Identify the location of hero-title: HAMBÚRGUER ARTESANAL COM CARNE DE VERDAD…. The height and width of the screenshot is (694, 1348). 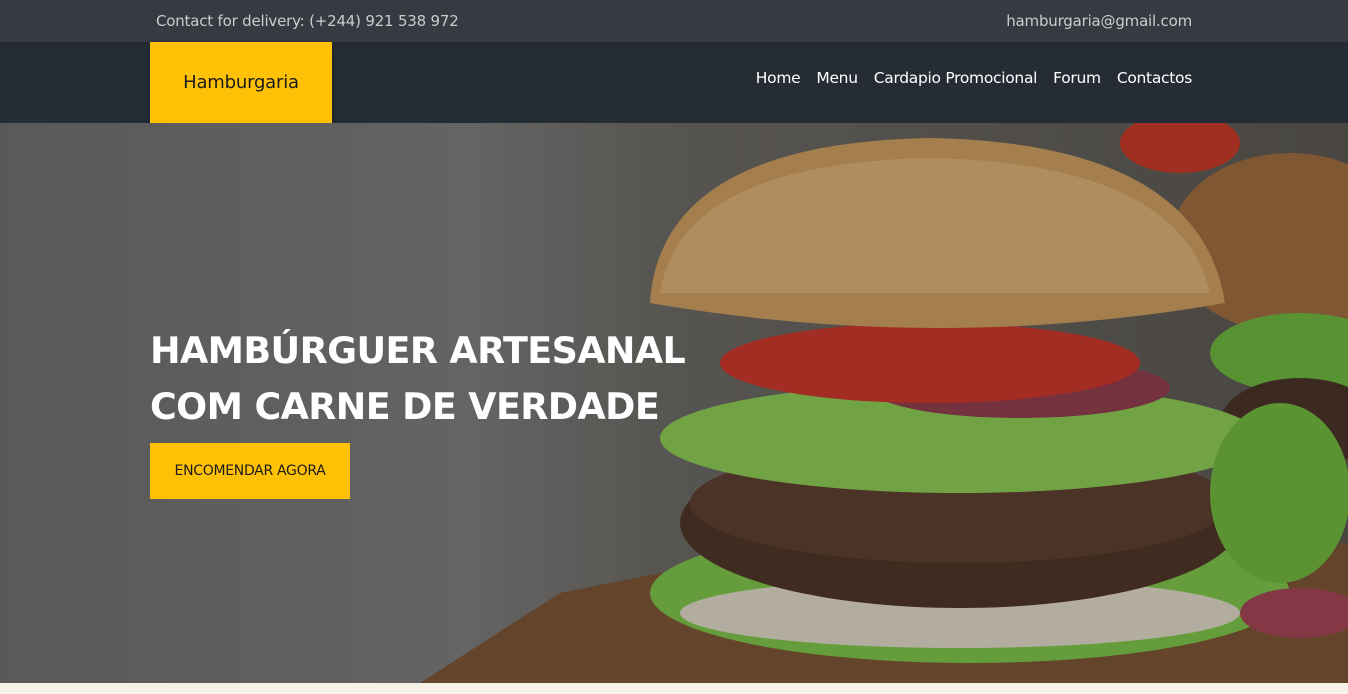
(418, 379).